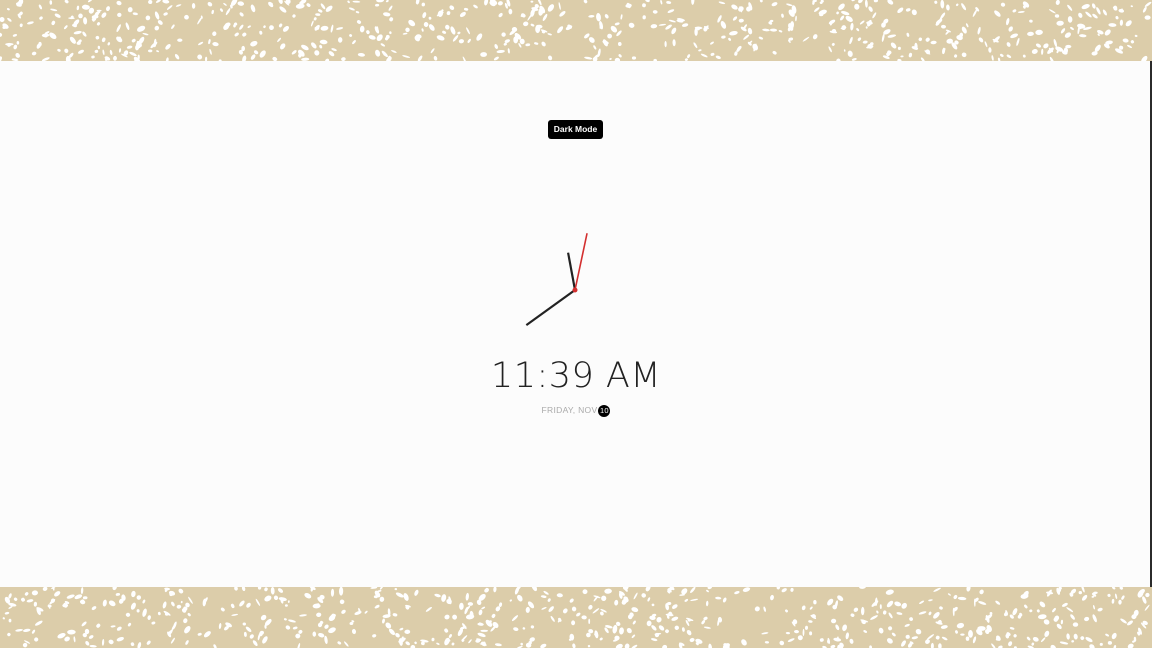 Image resolution: width=1152 pixels, height=648 pixels. I want to click on pattern-background, so click(576, 617).